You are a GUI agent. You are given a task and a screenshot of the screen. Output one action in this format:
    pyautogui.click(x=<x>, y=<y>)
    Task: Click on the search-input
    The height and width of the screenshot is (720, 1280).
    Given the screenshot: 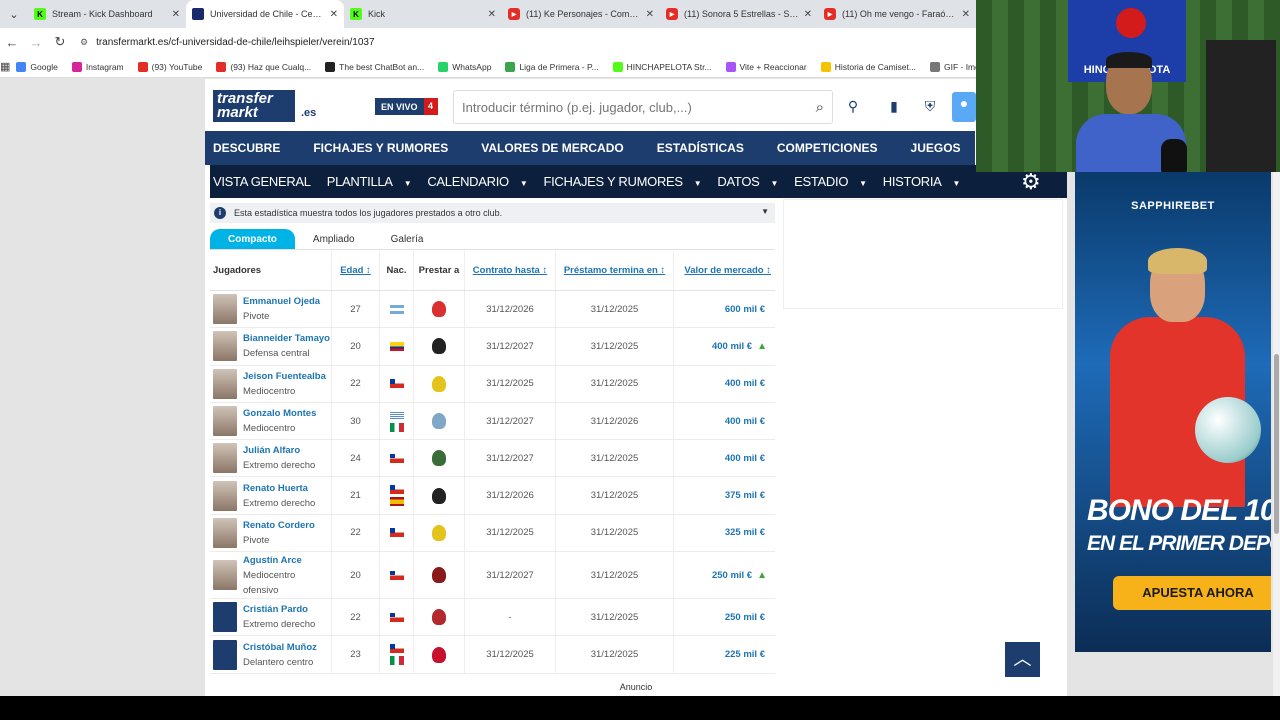 What is the action you would take?
    pyautogui.click(x=639, y=107)
    